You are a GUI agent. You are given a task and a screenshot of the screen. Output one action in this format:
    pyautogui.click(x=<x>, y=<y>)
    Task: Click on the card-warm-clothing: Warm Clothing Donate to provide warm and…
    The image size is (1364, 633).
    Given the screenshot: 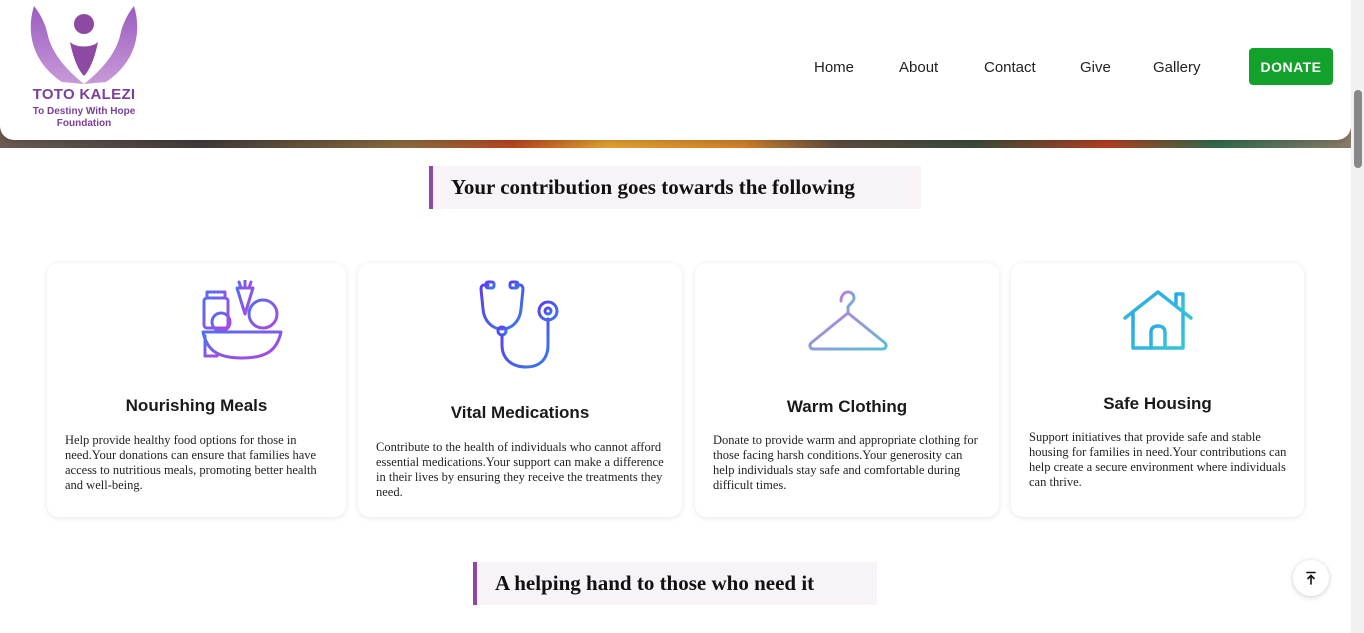 What is the action you would take?
    pyautogui.click(x=847, y=390)
    